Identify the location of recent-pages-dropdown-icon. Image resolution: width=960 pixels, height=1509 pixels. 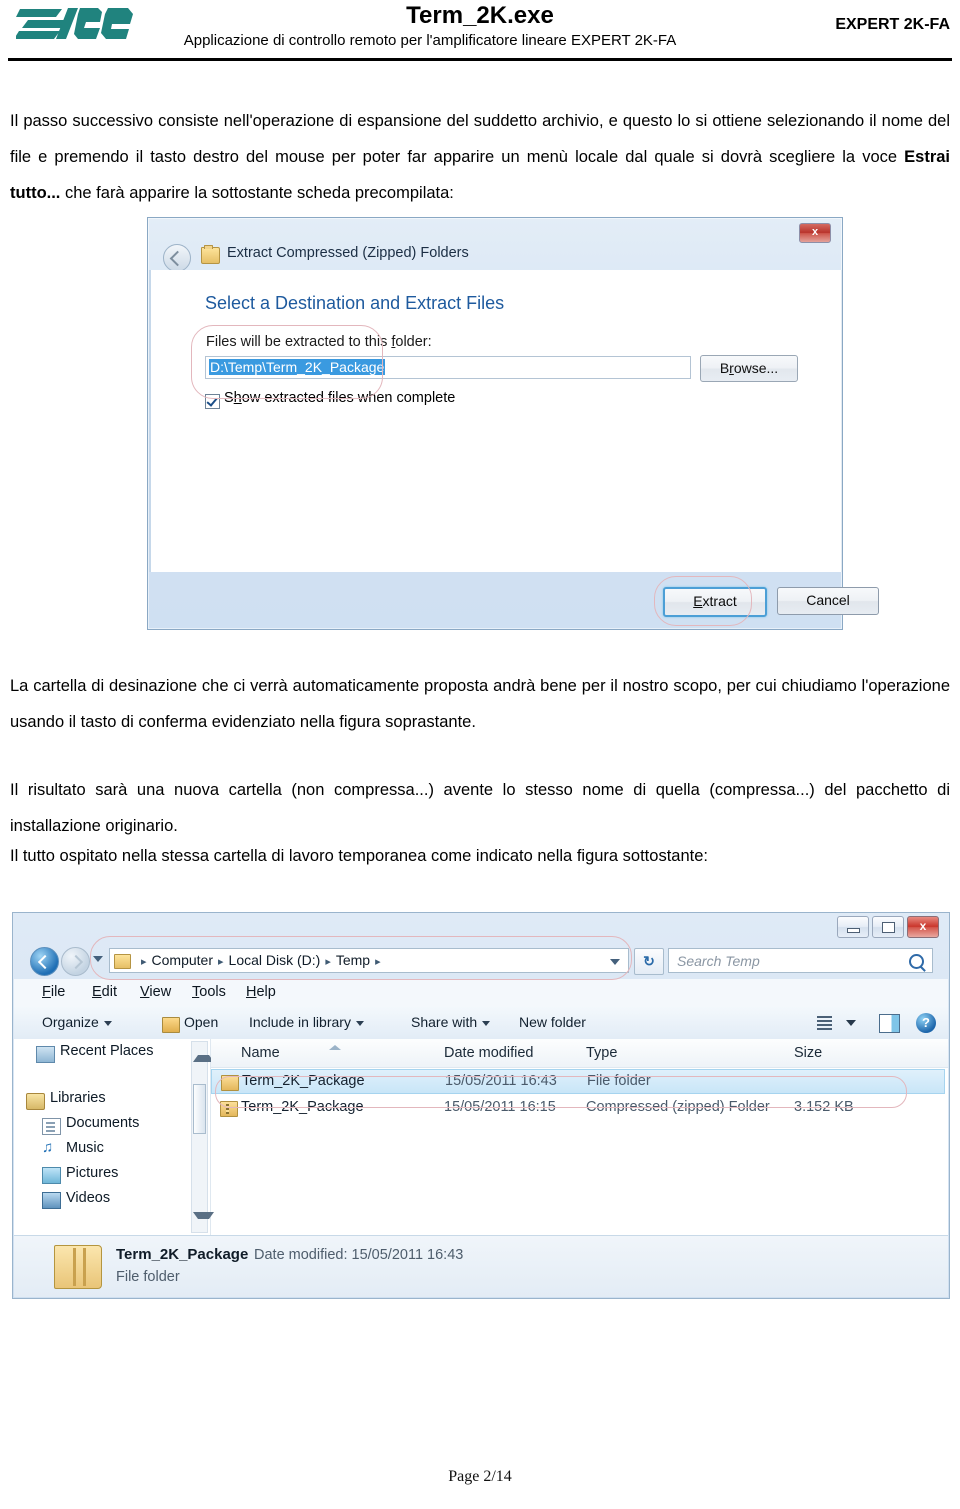
(98, 959).